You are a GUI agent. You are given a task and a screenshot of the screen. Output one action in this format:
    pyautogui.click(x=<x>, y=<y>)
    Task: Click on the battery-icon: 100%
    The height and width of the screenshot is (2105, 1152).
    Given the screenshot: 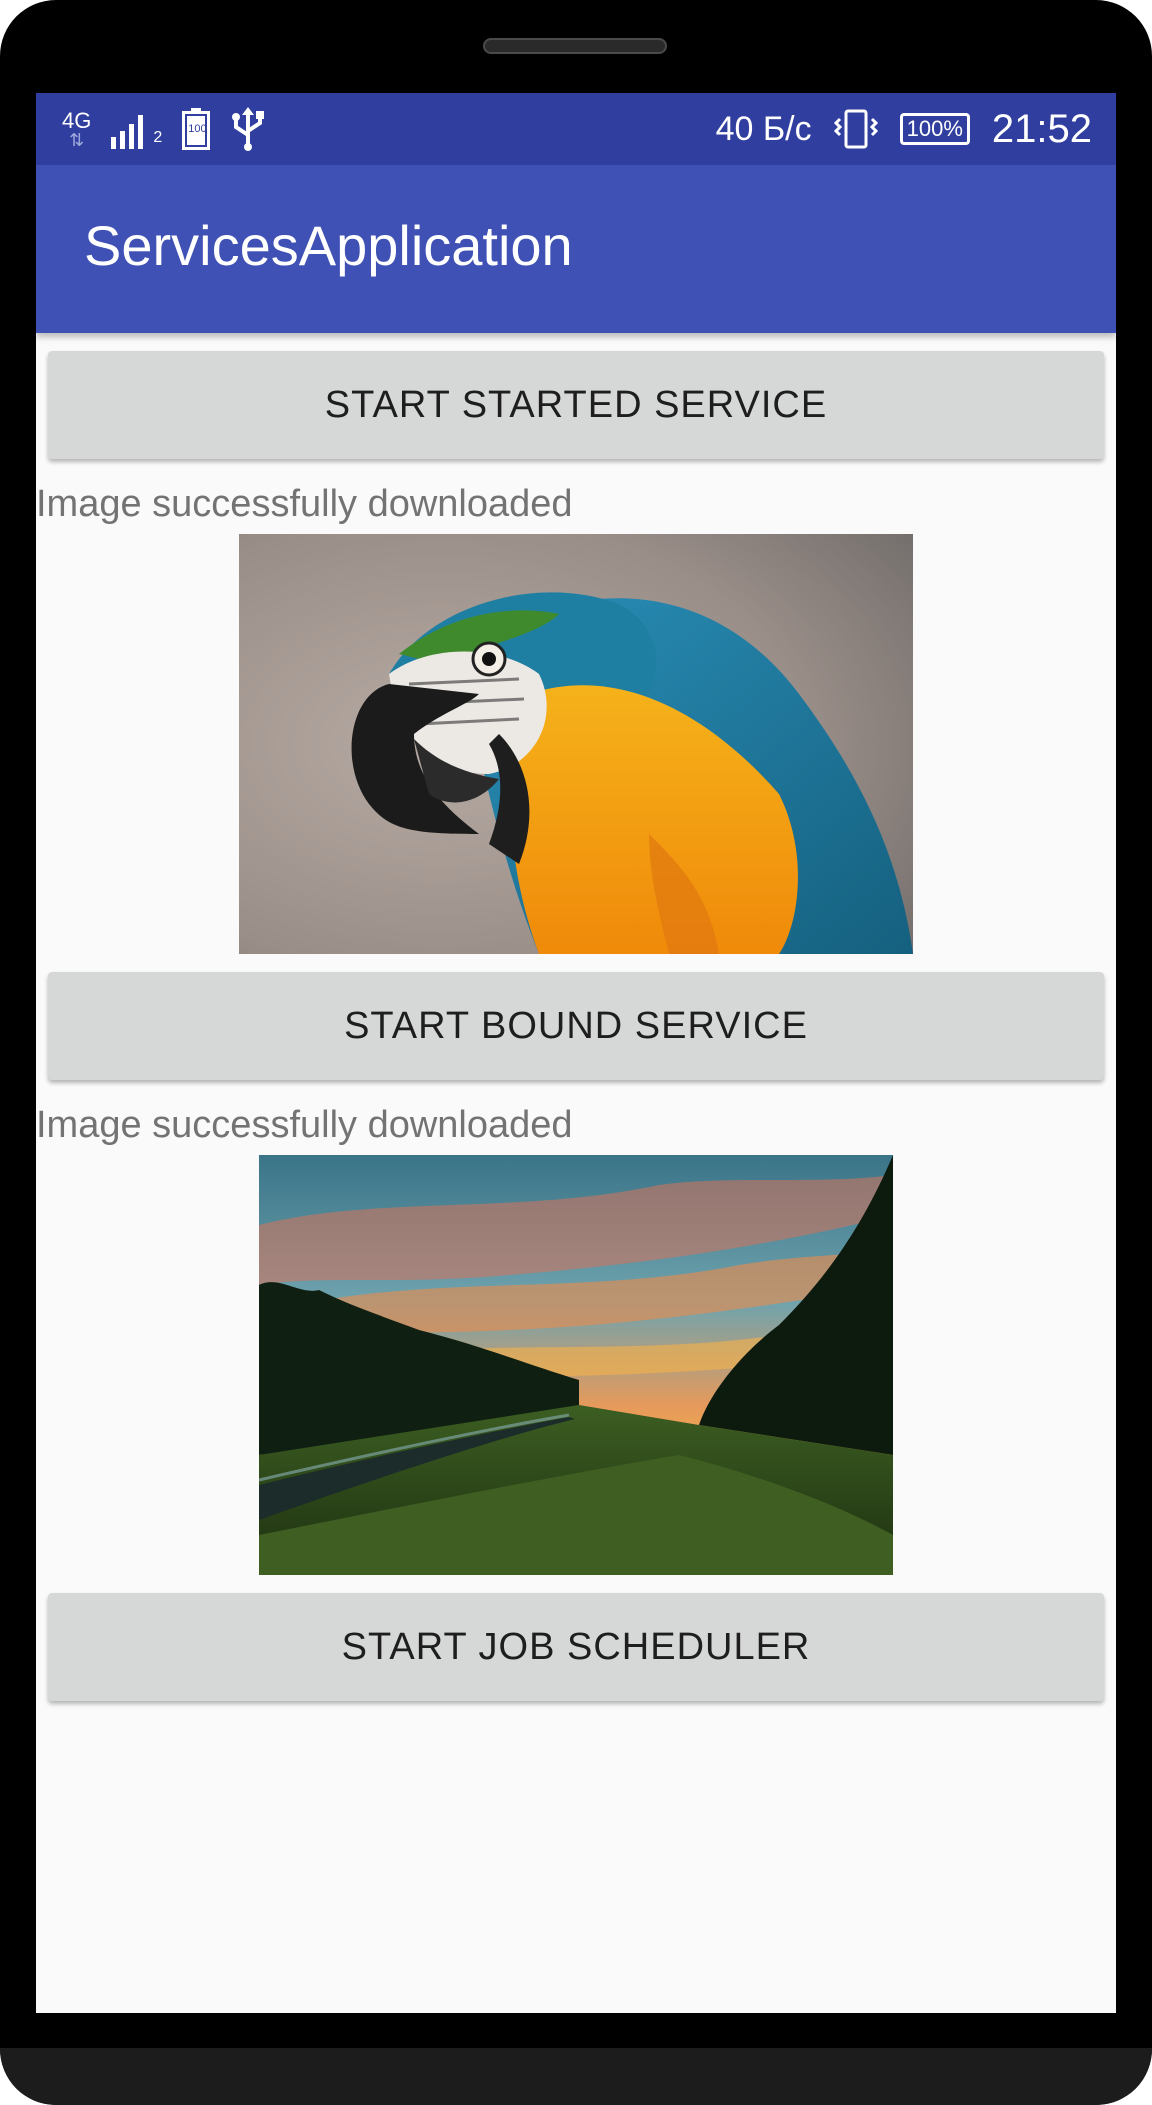 What is the action you would take?
    pyautogui.click(x=934, y=129)
    